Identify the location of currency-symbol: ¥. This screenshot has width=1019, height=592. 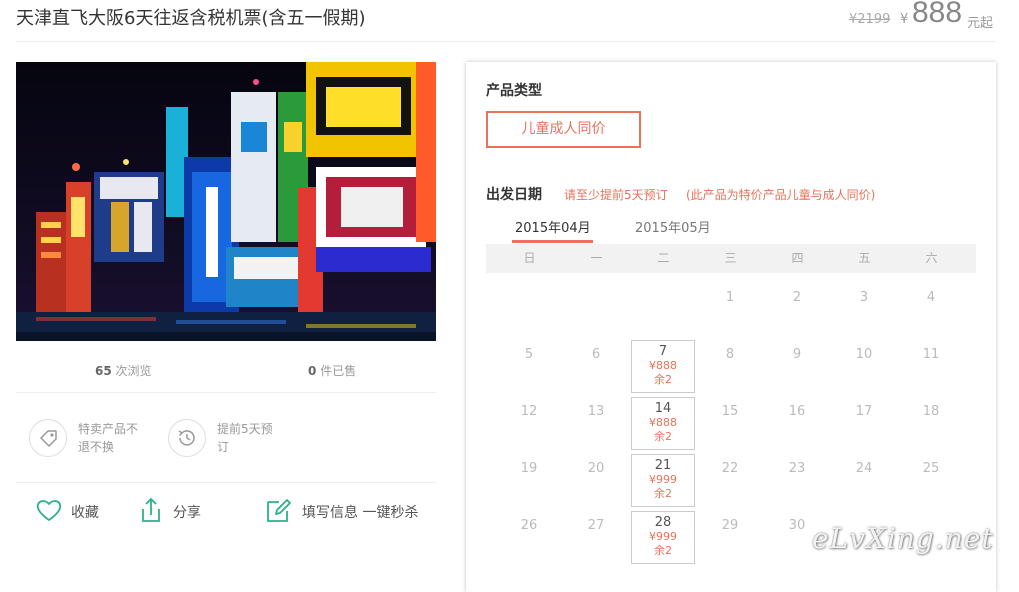
(904, 19).